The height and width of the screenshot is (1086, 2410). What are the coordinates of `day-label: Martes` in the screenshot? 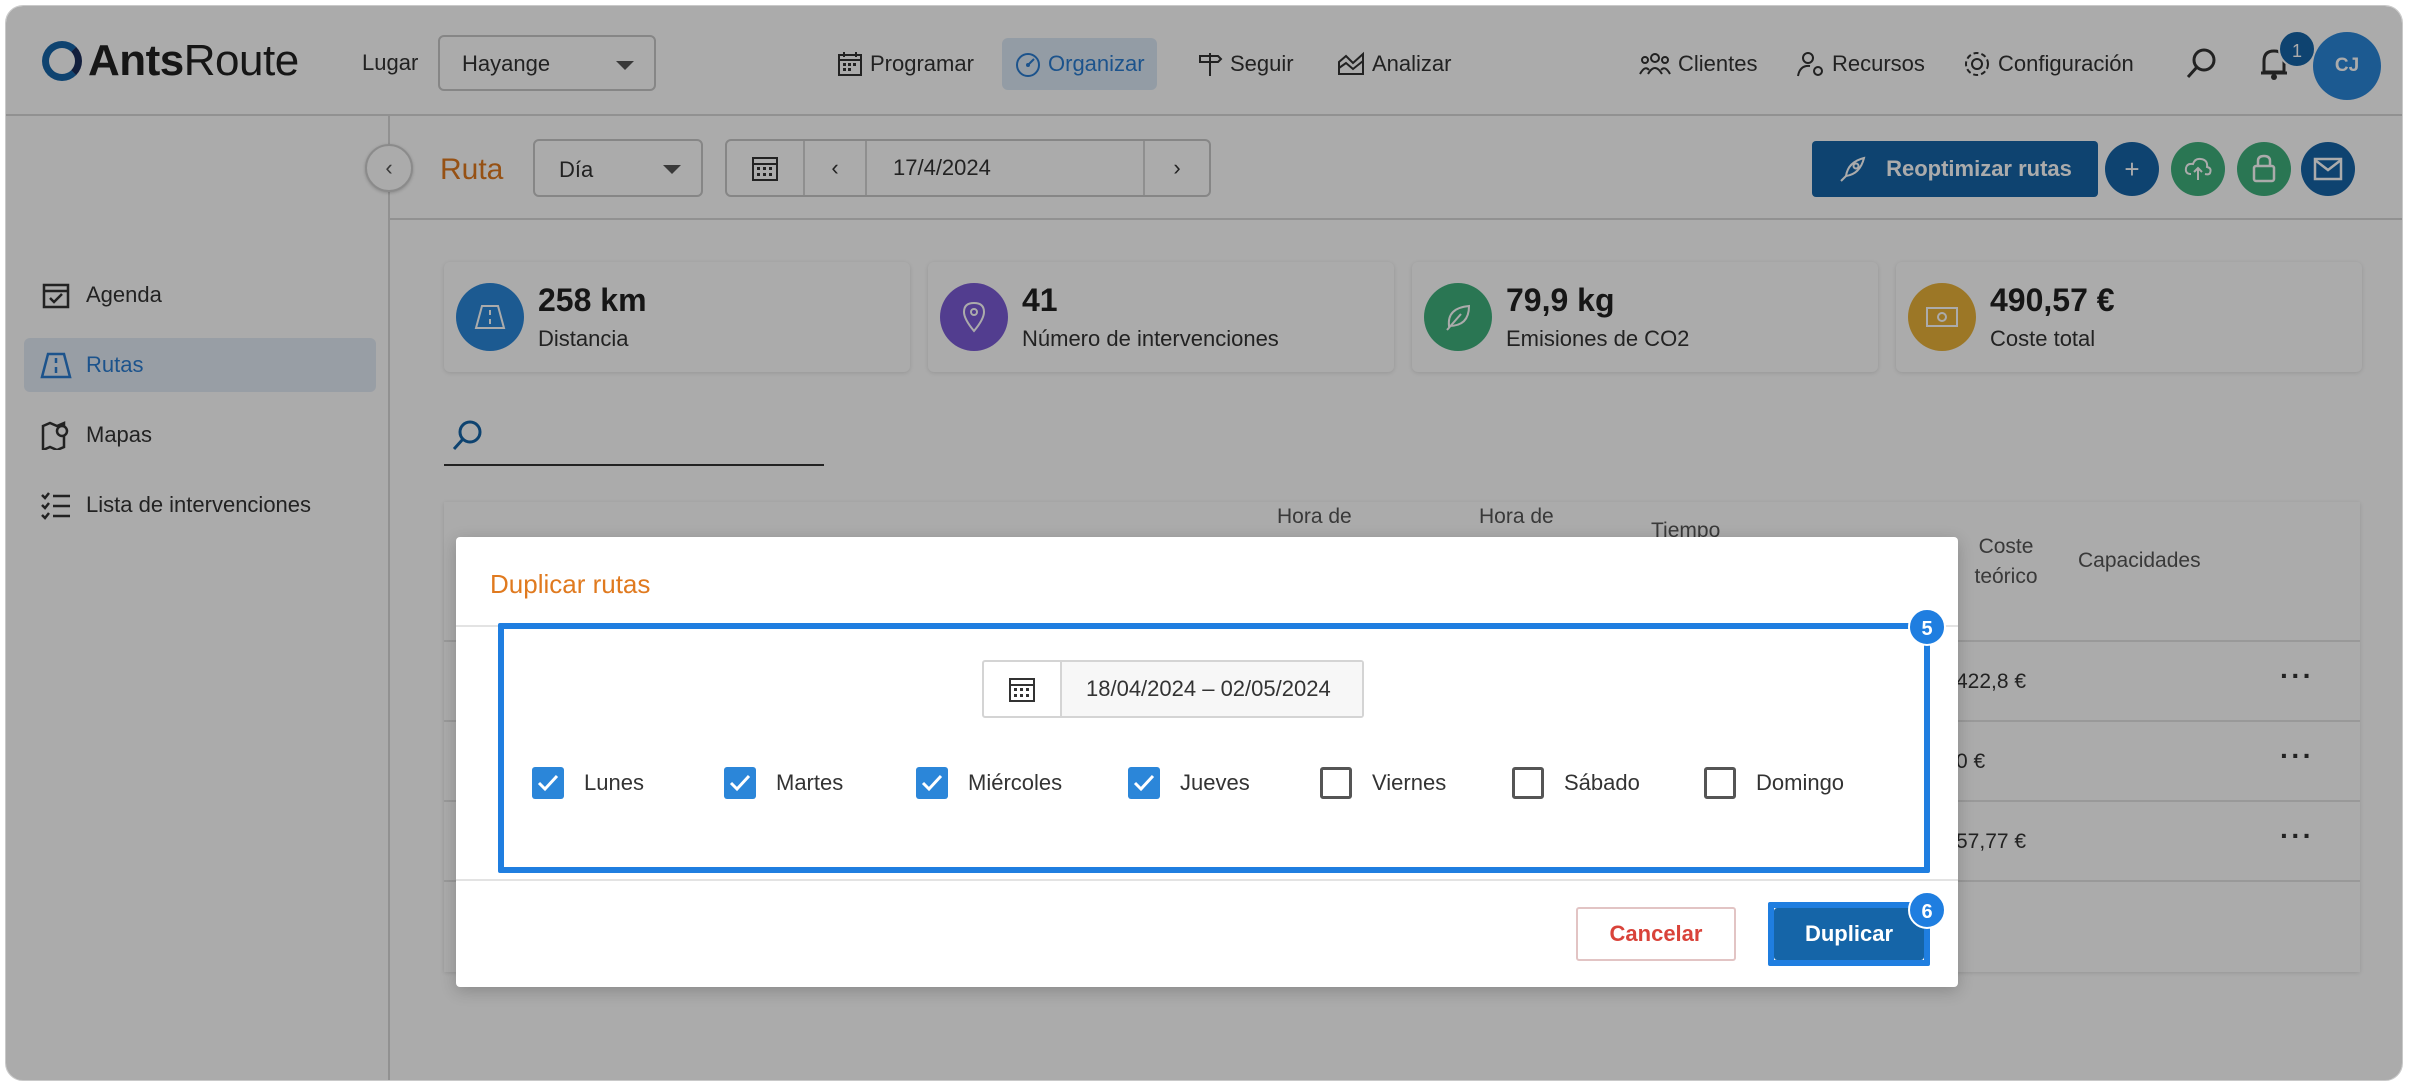 It's located at (810, 782).